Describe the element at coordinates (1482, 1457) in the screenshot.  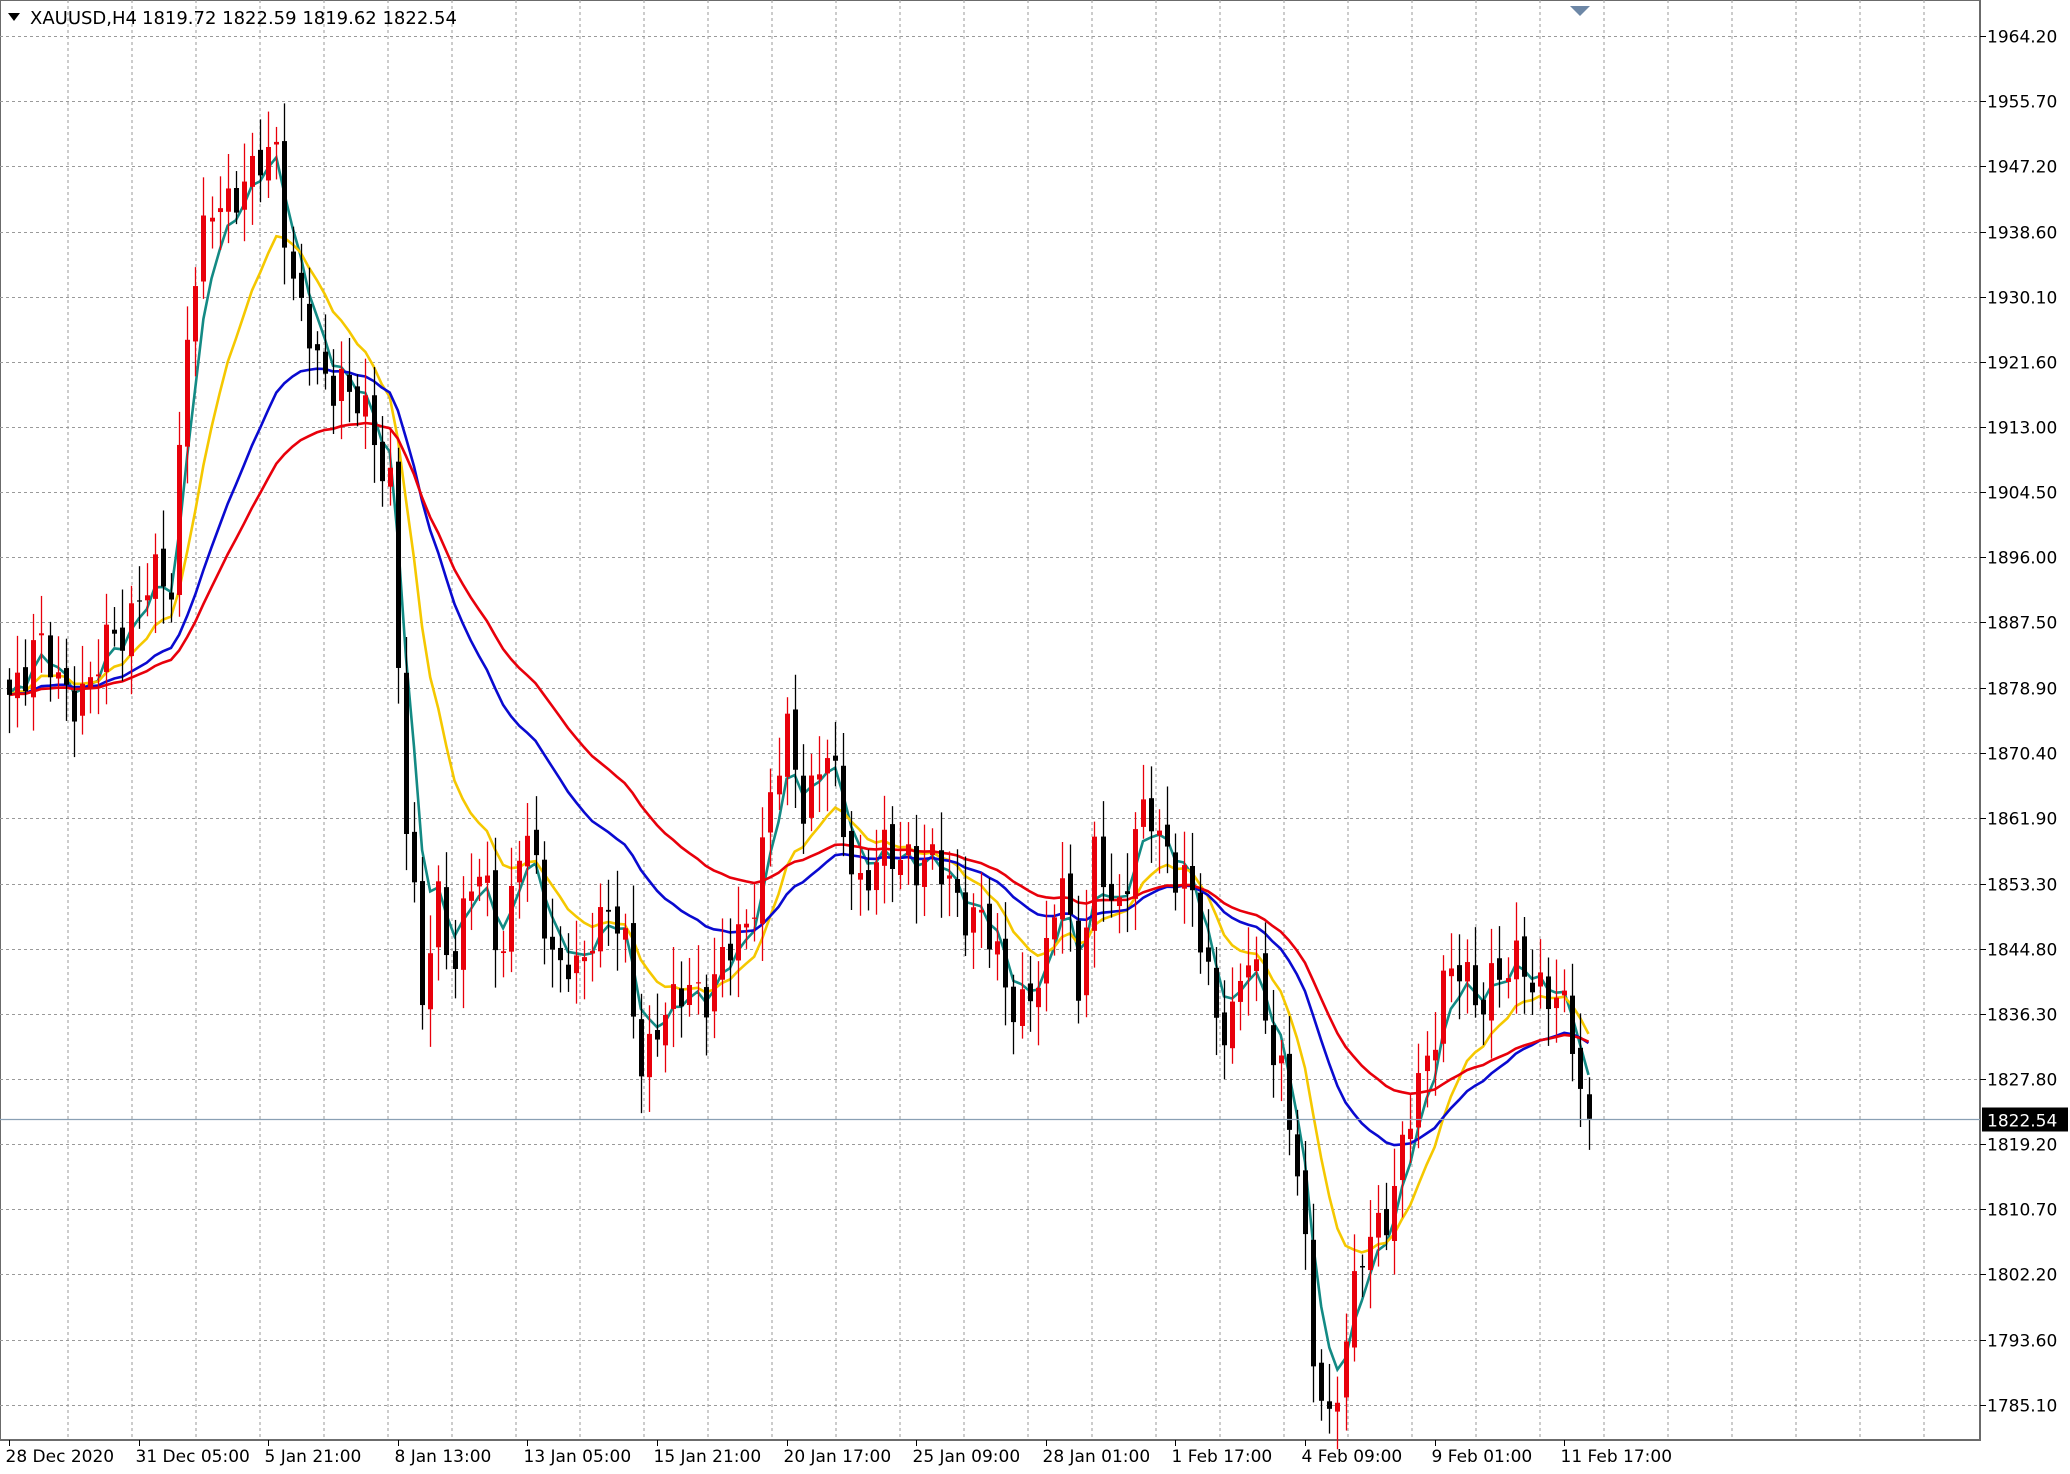
I see `x-tick-label: 9 Feb 01:00` at that location.